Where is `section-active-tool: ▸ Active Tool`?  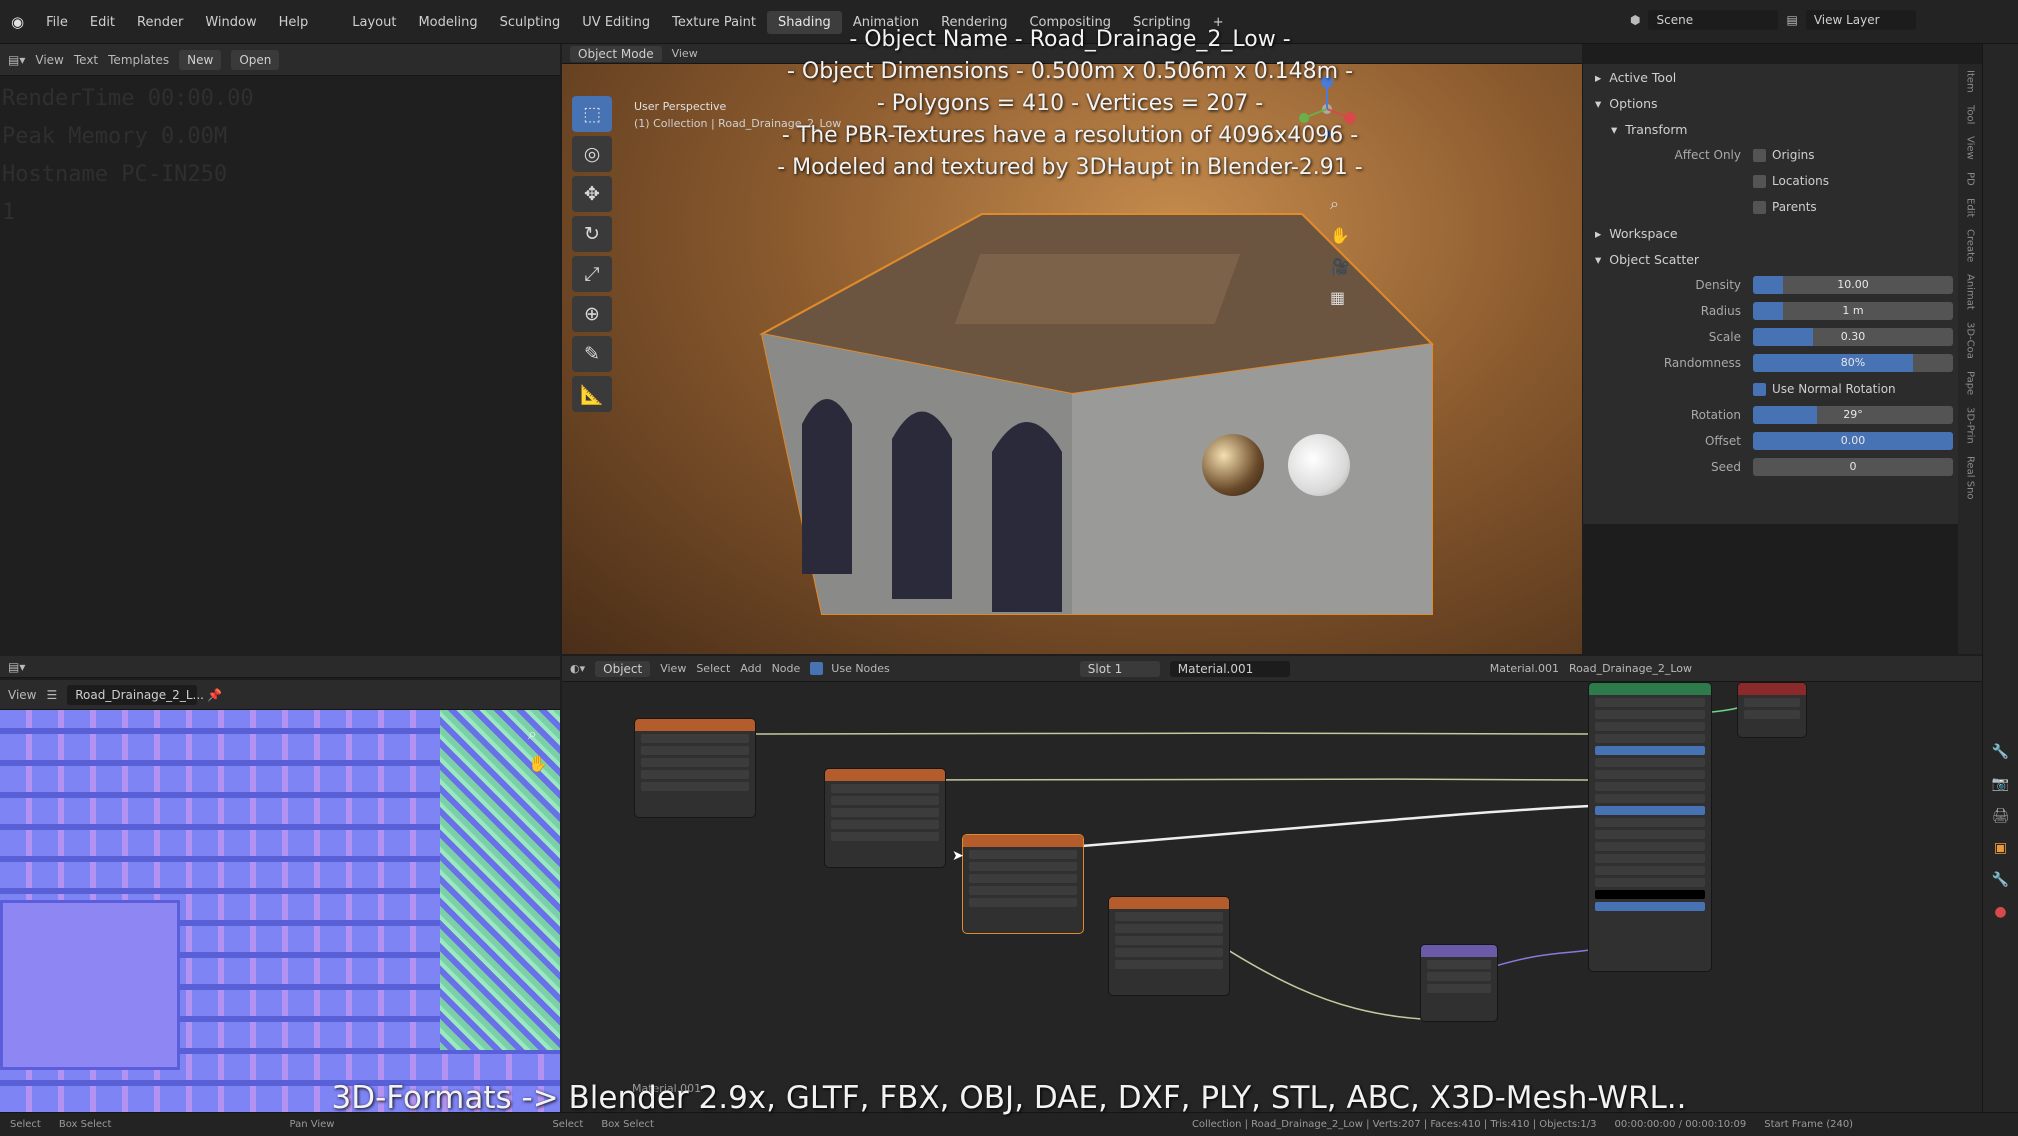
section-active-tool: ▸ Active Tool is located at coordinates (1770, 77).